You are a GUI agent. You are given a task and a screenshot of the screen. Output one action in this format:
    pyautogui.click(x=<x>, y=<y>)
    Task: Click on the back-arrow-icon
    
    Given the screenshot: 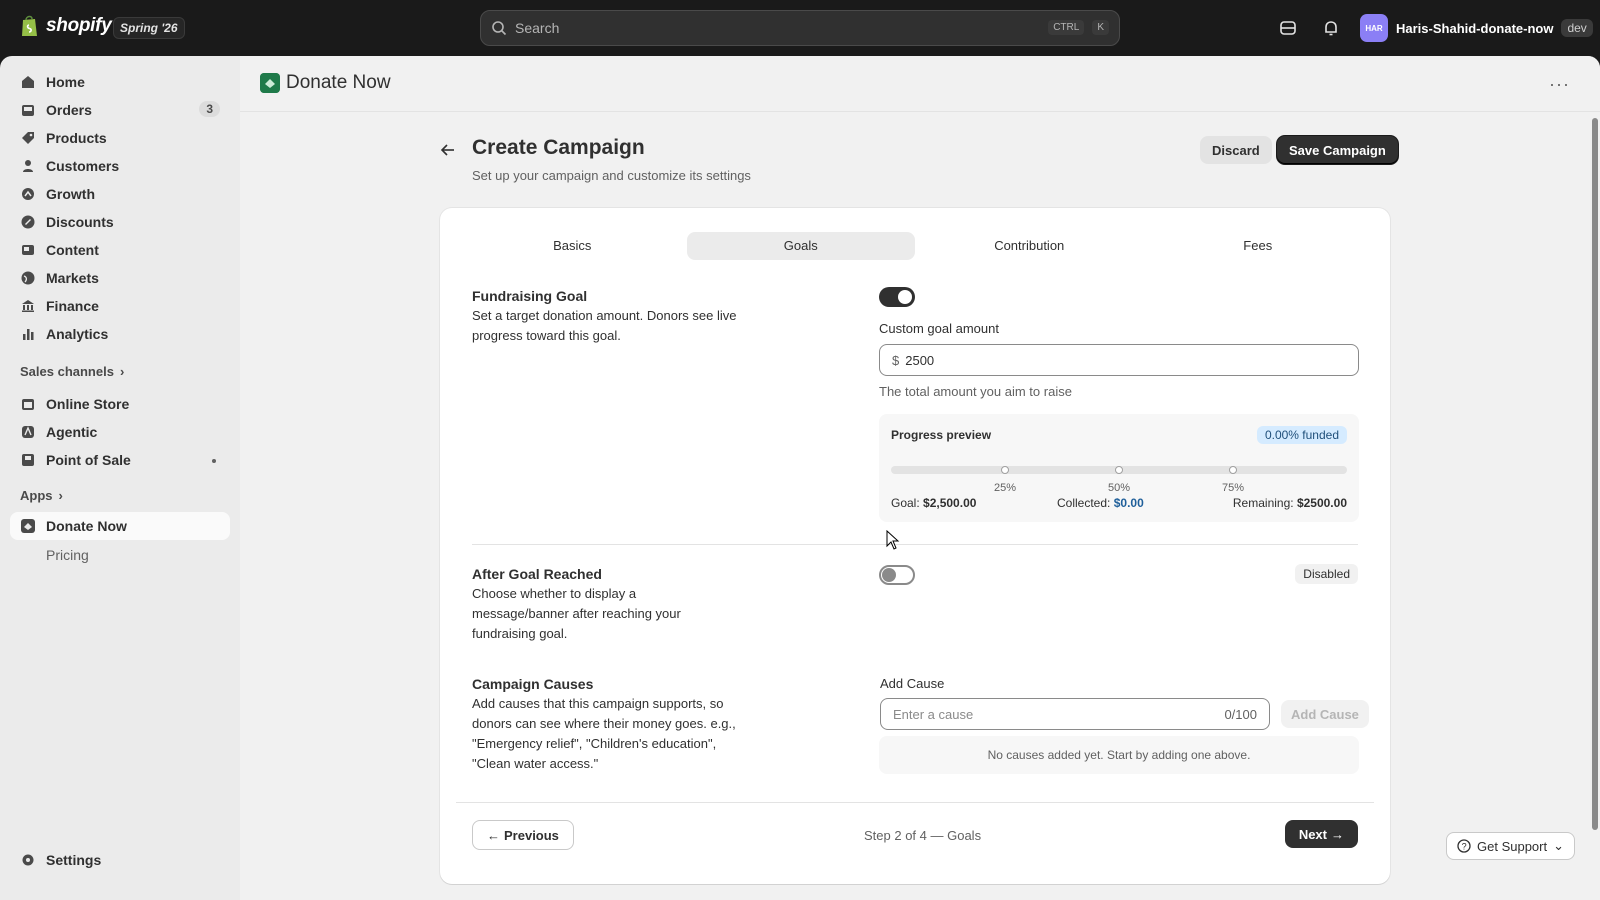 What is the action you would take?
    pyautogui.click(x=448, y=150)
    